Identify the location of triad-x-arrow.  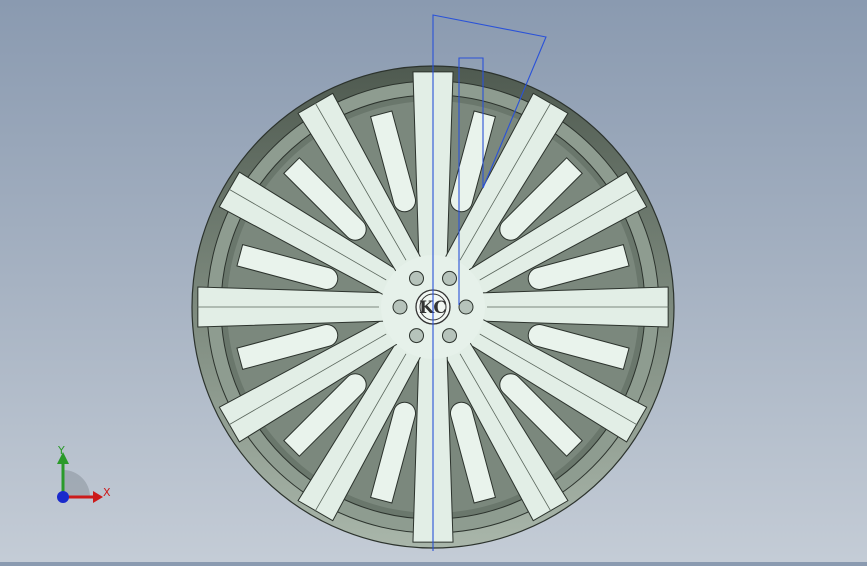
(98, 497).